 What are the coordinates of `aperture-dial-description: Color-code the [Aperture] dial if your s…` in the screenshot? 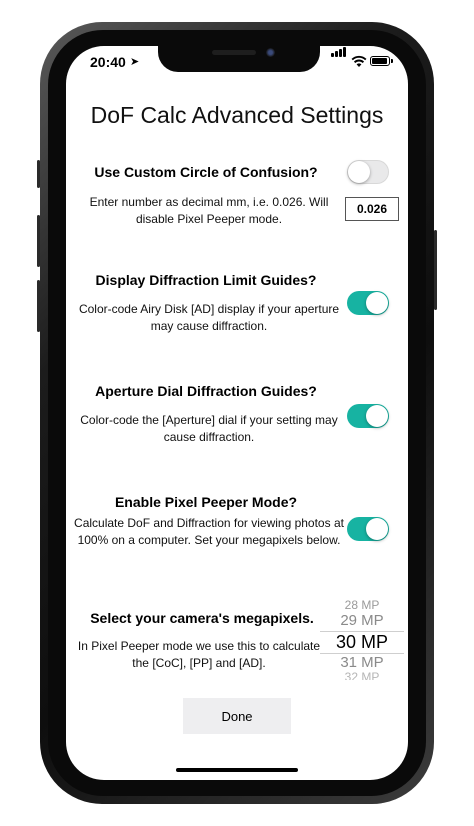 It's located at (209, 428).